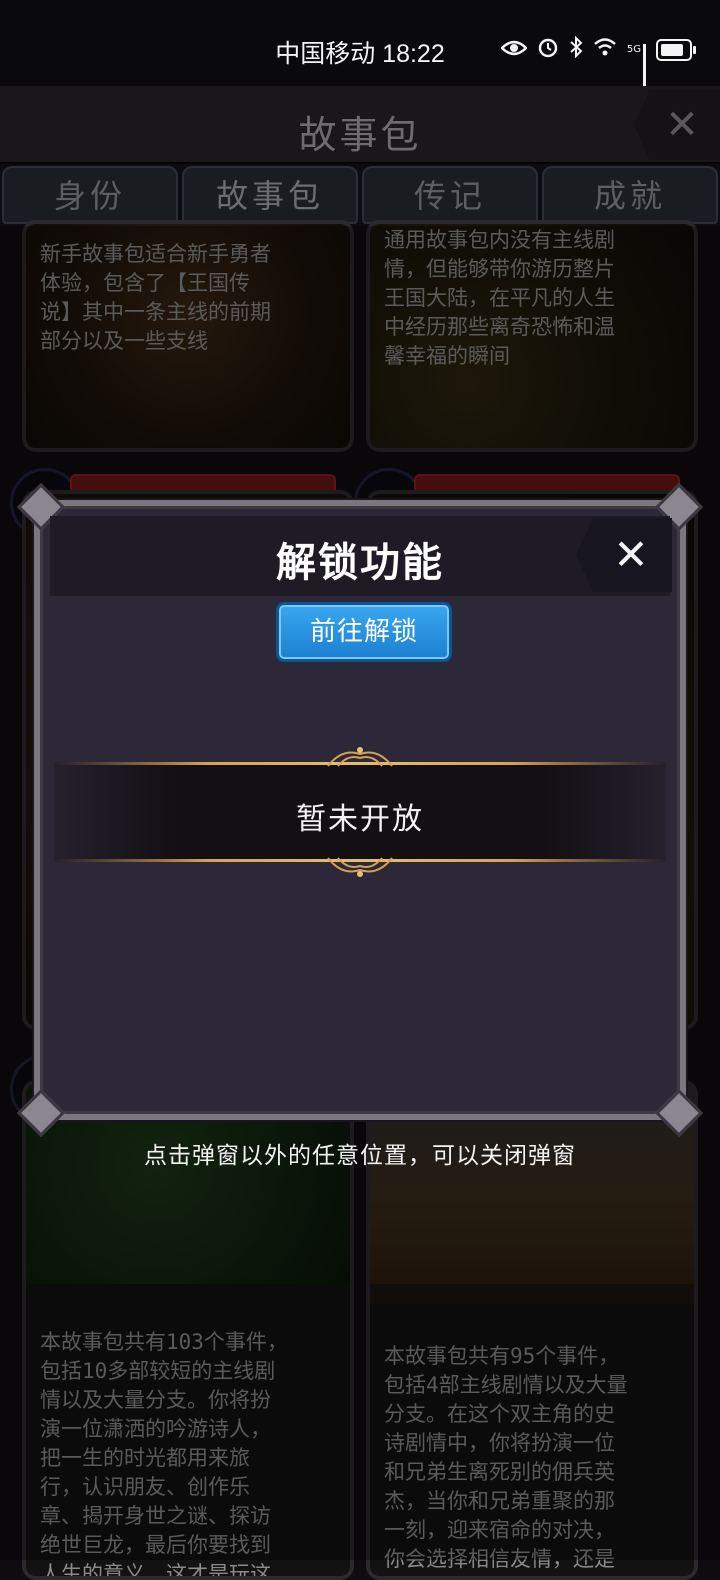 Image resolution: width=720 pixels, height=1580 pixels. What do you see at coordinates (514, 50) in the screenshot?
I see `eye-icon` at bounding box center [514, 50].